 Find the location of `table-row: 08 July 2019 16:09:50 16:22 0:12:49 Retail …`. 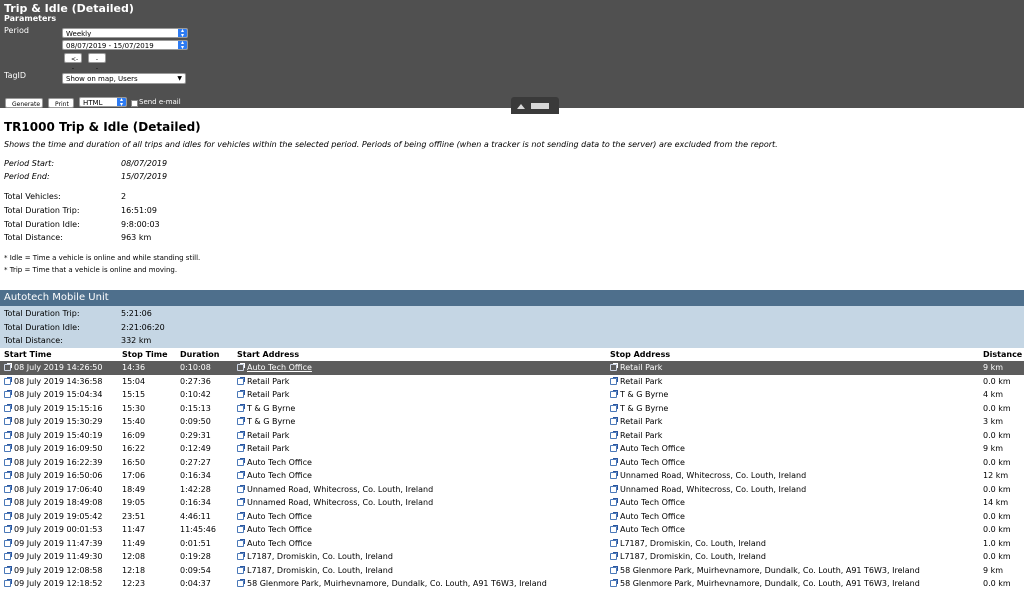

table-row: 08 July 2019 16:09:50 16:22 0:12:49 Retail … is located at coordinates (512, 449).